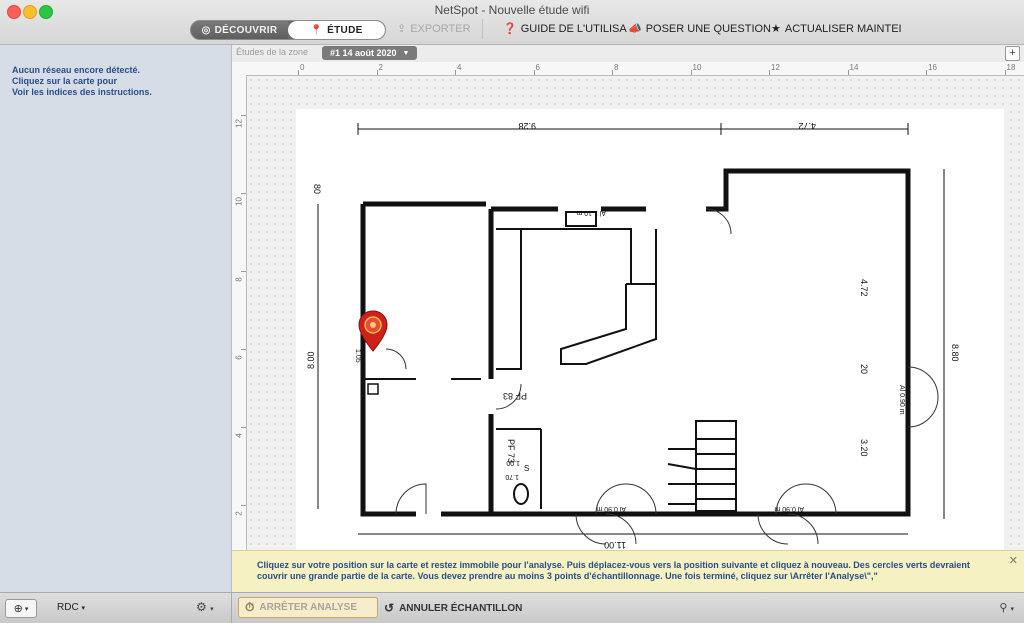  What do you see at coordinates (461, 608) in the screenshot?
I see `cancel-sample-label: ANNULER ÉCHANTILLON` at bounding box center [461, 608].